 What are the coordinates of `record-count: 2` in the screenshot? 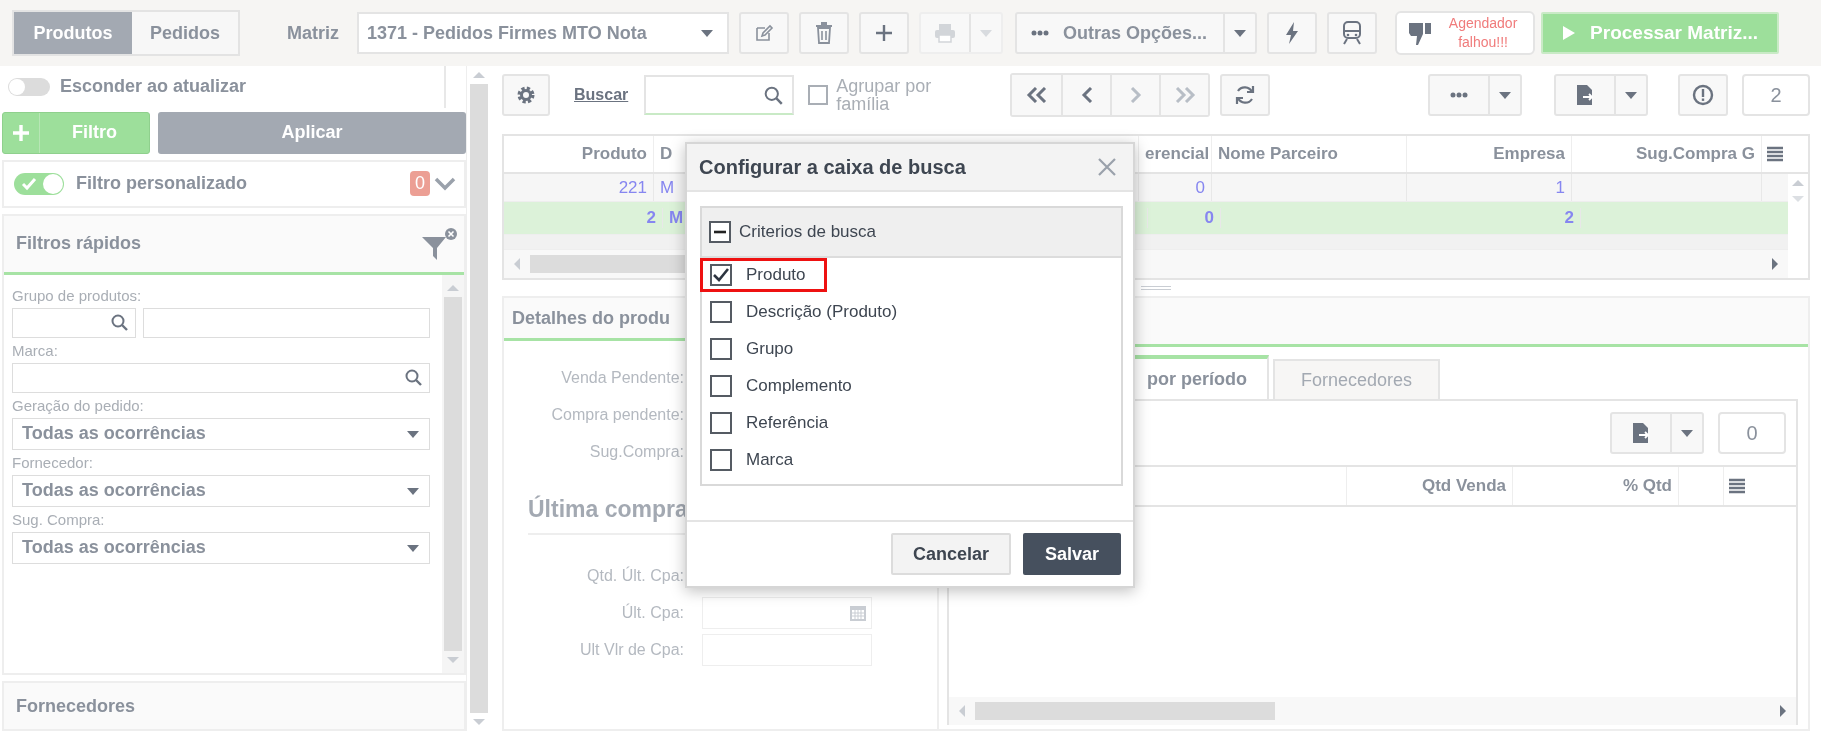 It's located at (1776, 95).